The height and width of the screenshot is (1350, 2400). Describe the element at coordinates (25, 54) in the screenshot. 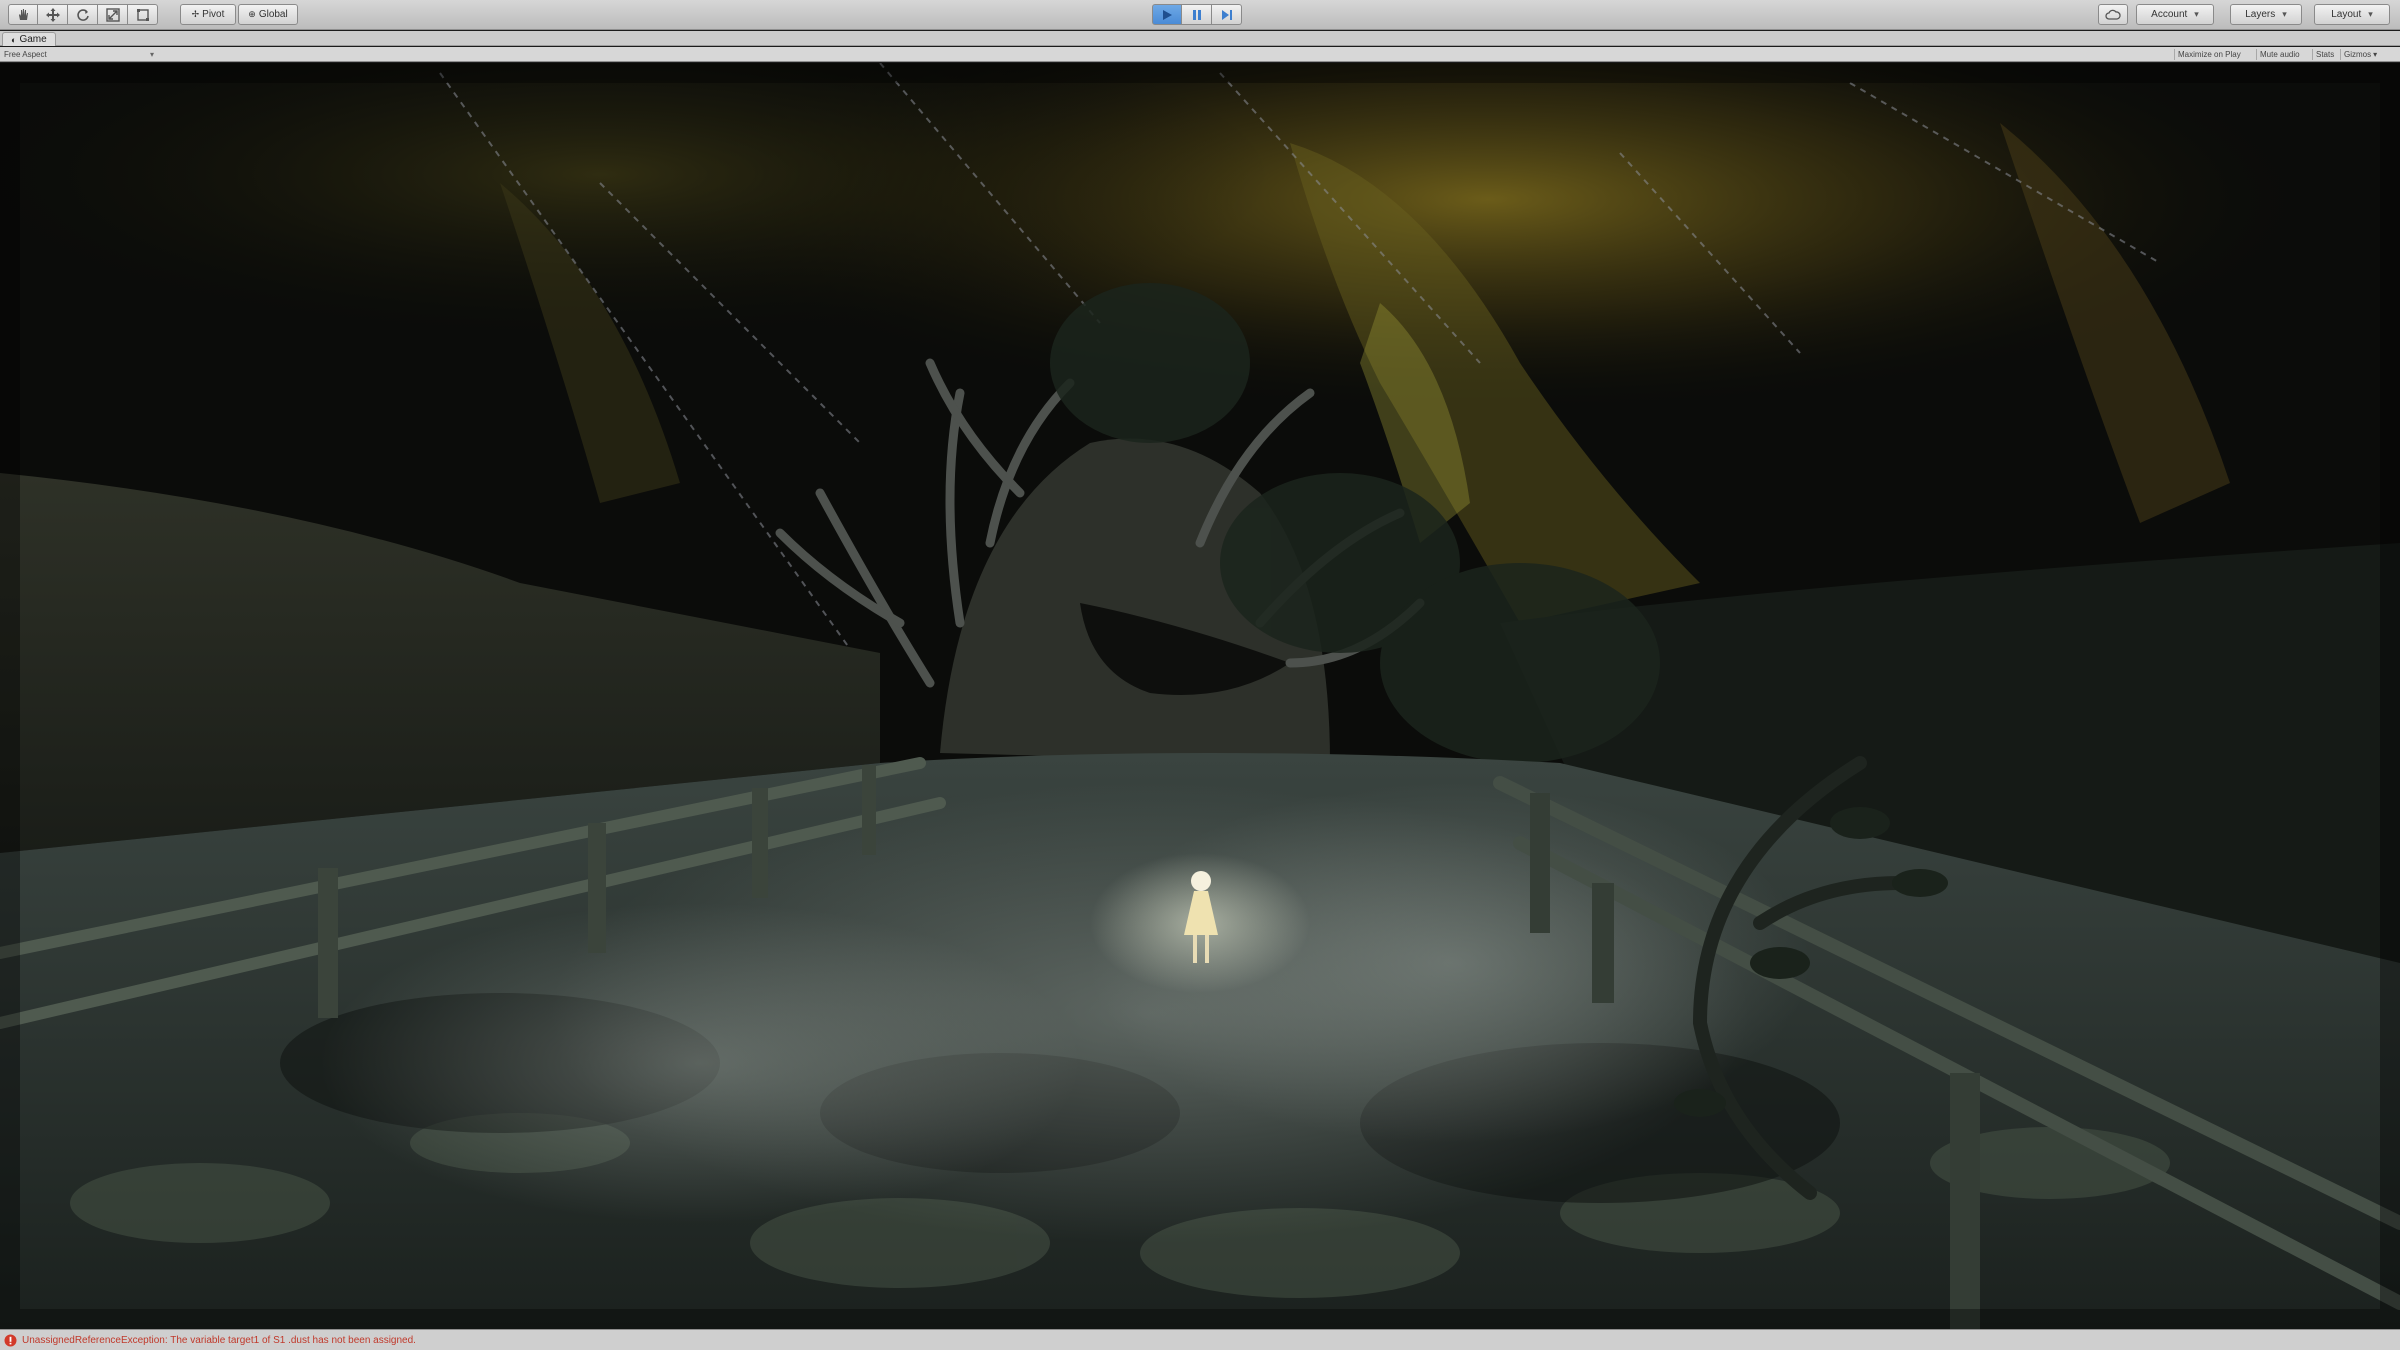

I see `aspect-label: Free Aspect` at that location.